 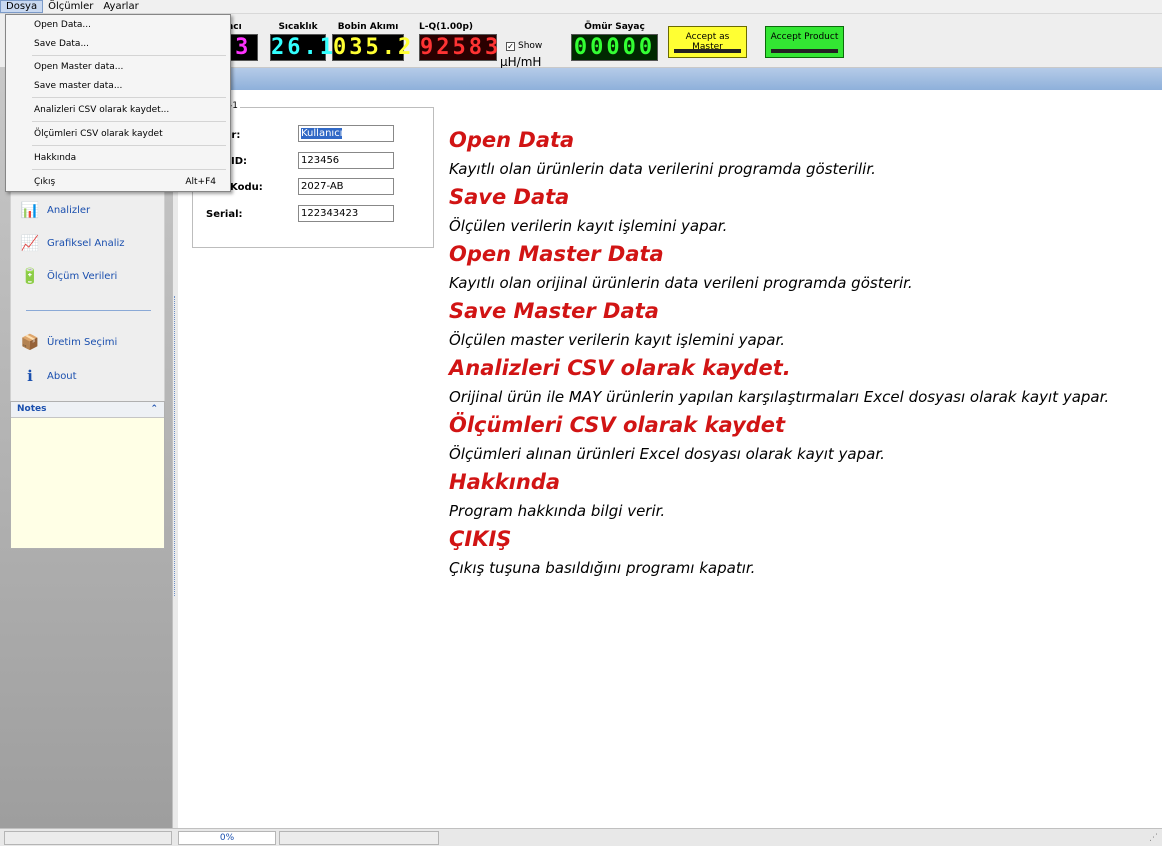 What do you see at coordinates (69, 210) in the screenshot?
I see `sidebar-item-label: Analizler` at bounding box center [69, 210].